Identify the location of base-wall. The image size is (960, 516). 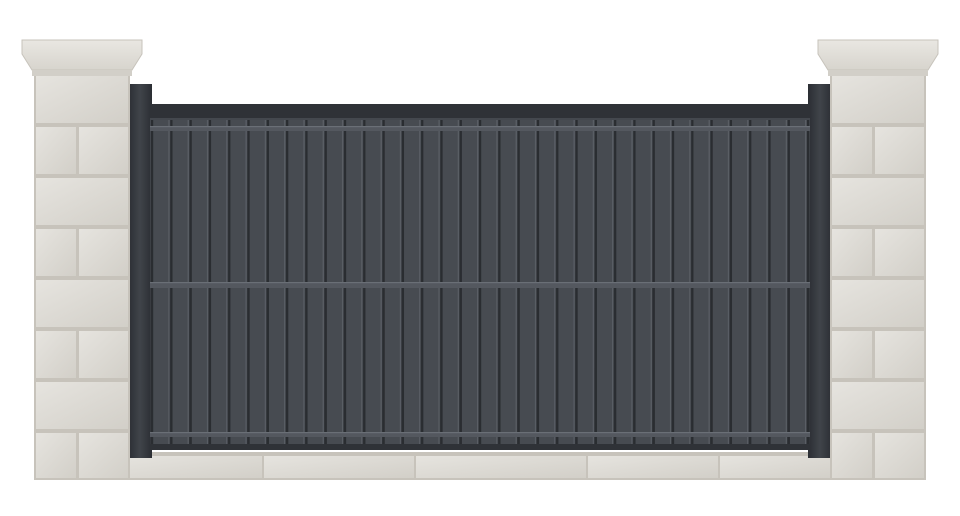
(480, 466).